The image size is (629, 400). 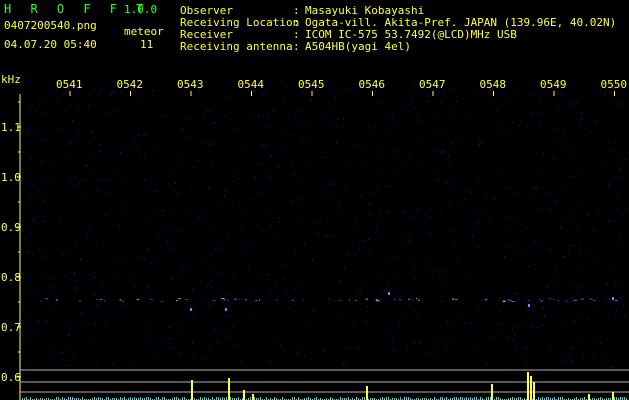 I want to click on level-meter, so click(x=324, y=384).